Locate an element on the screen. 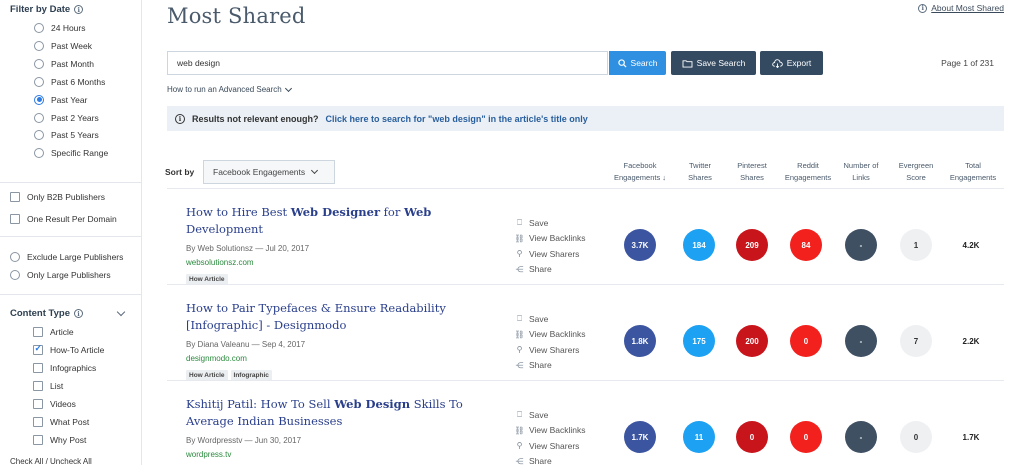  view-backlinks-action-label: View Backlinks is located at coordinates (557, 430).